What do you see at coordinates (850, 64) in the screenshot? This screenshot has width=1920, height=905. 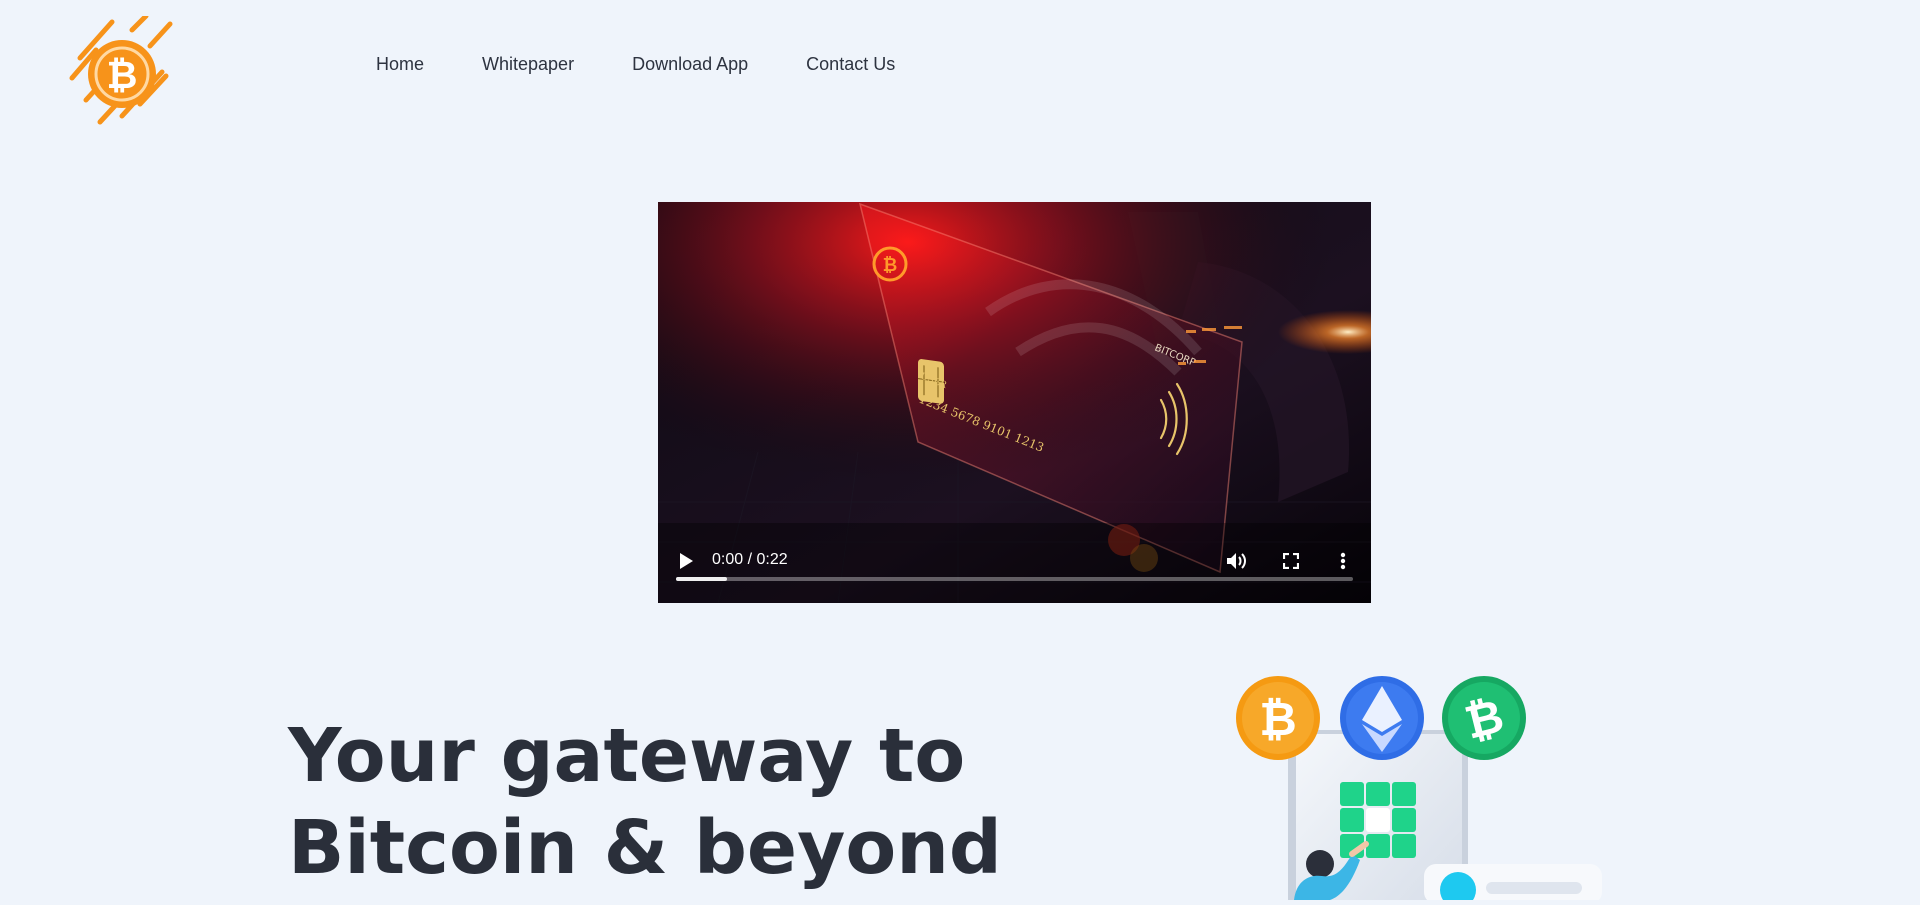 I see `nav-link-contact-us: Contact Us` at bounding box center [850, 64].